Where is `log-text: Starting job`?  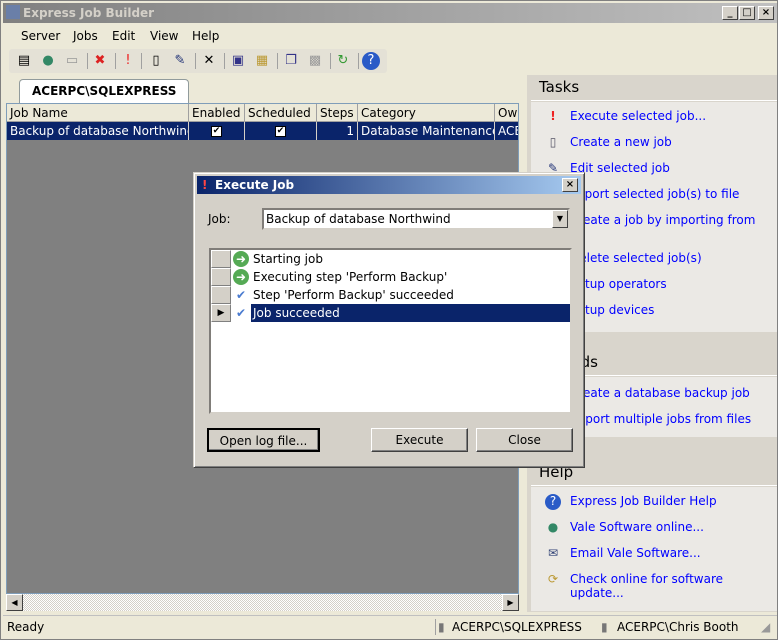 log-text: Starting job is located at coordinates (288, 259).